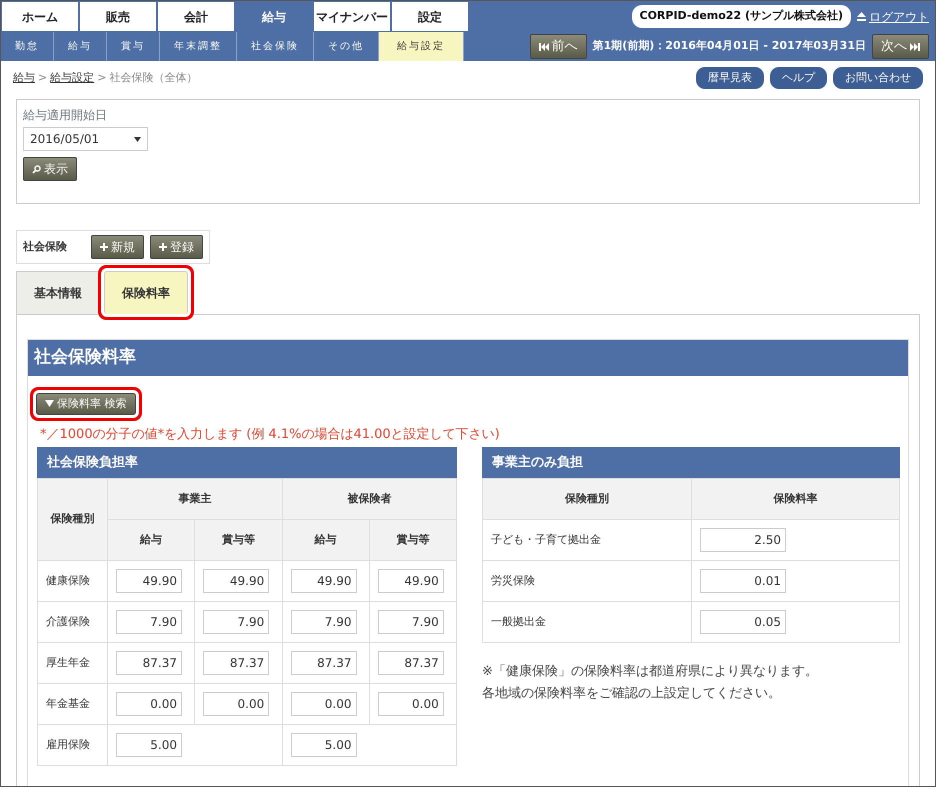 This screenshot has width=936, height=789. Describe the element at coordinates (878, 78) in the screenshot. I see `help-button: お問い合わせ` at that location.